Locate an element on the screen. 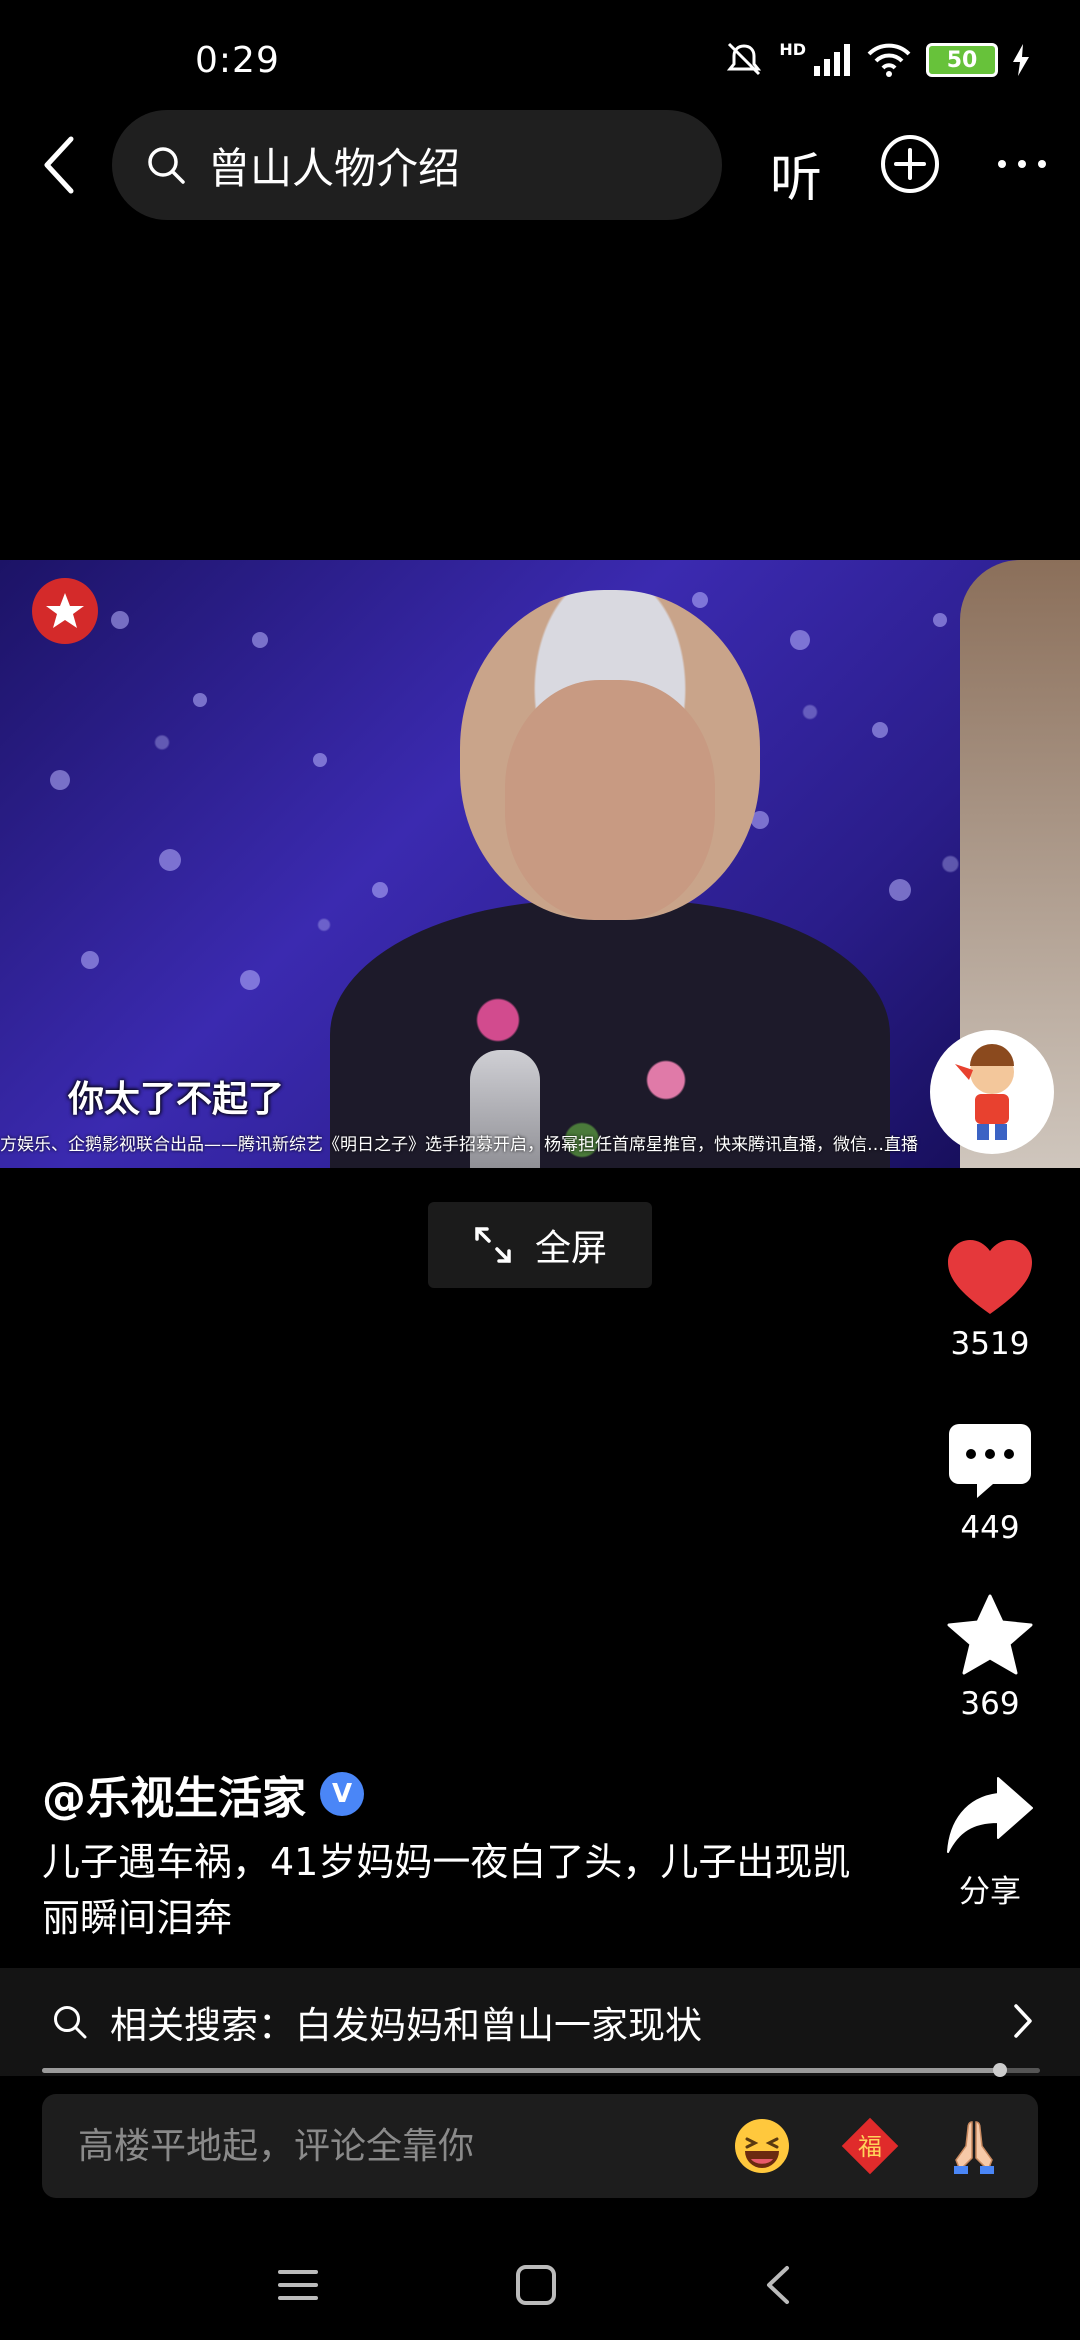 The width and height of the screenshot is (1080, 2340). video-figure-face is located at coordinates (610, 800).